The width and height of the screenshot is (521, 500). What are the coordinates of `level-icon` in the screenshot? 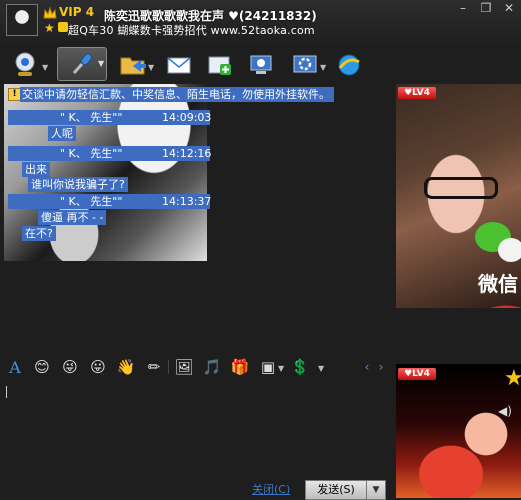 It's located at (63, 27).